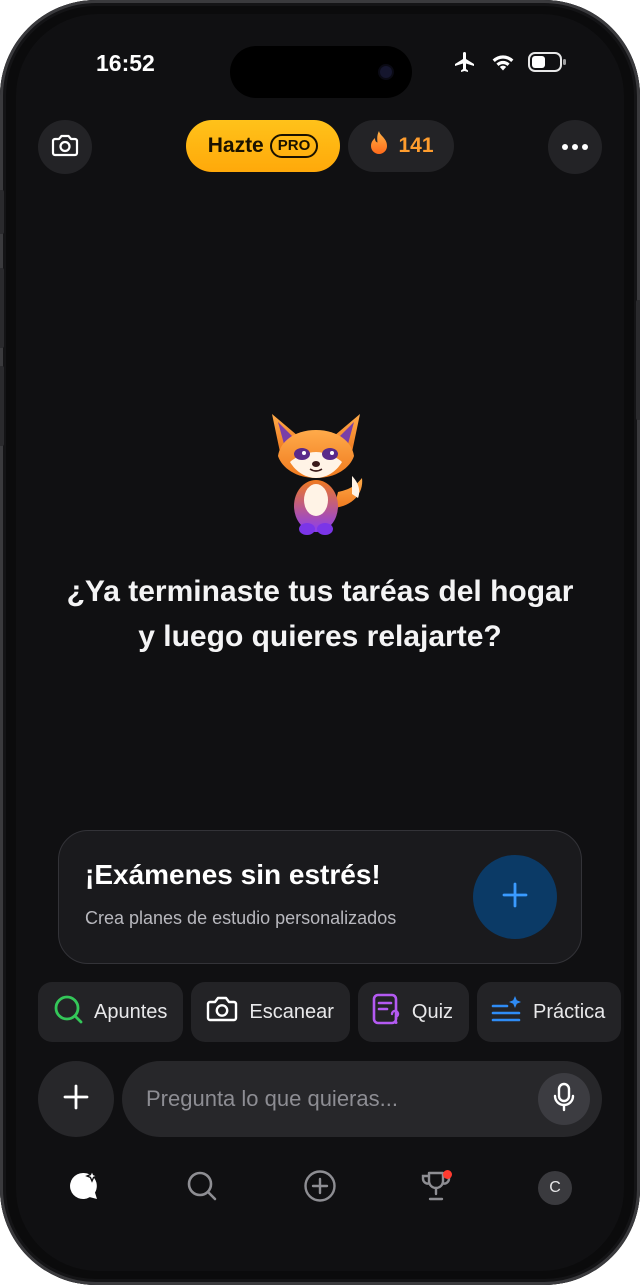  I want to click on nav-search, so click(202, 1188).